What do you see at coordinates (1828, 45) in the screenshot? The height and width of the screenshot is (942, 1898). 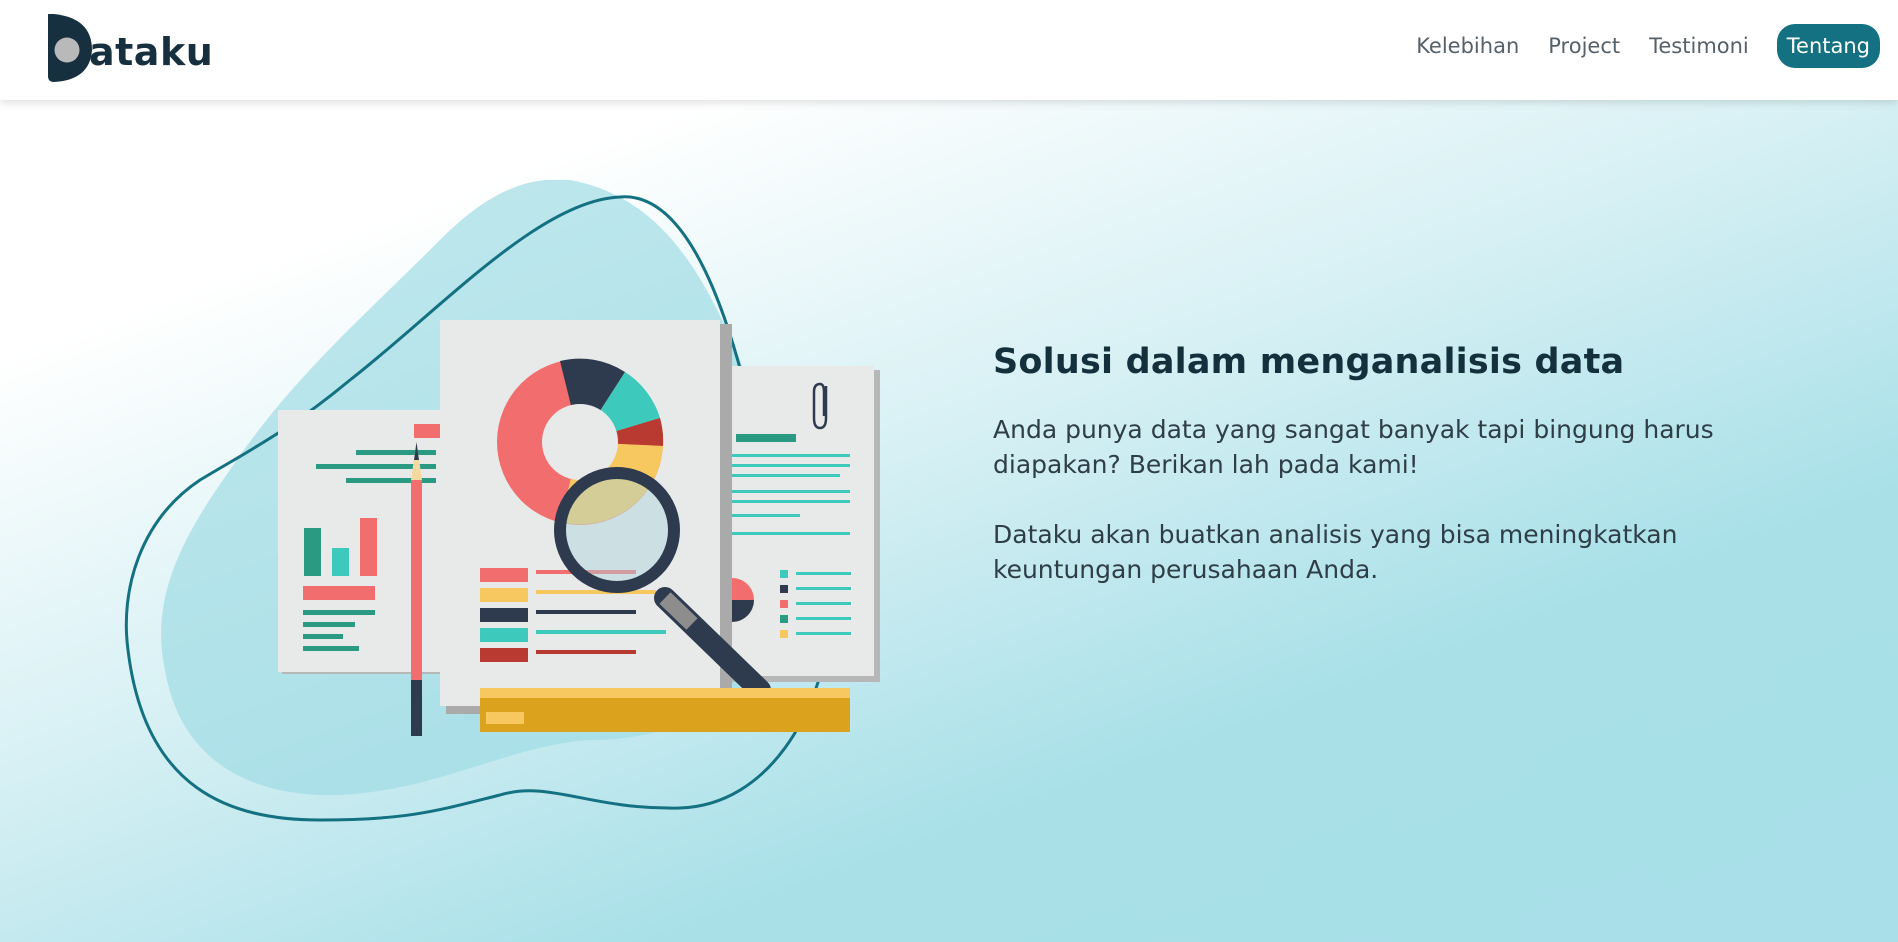 I see `nav-link-tentang-button: Tentang` at bounding box center [1828, 45].